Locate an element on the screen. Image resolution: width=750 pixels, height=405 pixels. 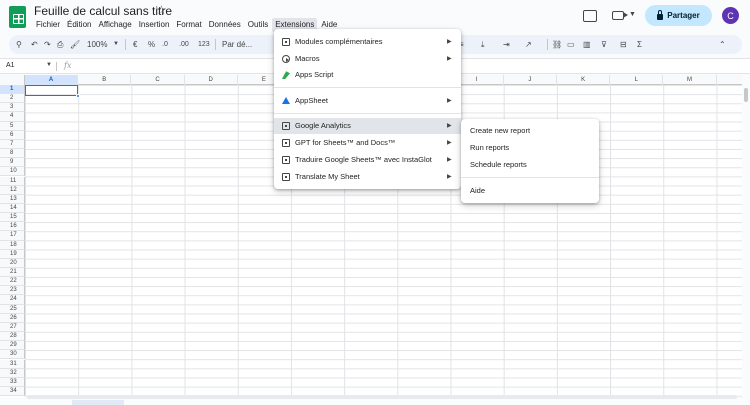
row-header: 3 is located at coordinates (12, 108).